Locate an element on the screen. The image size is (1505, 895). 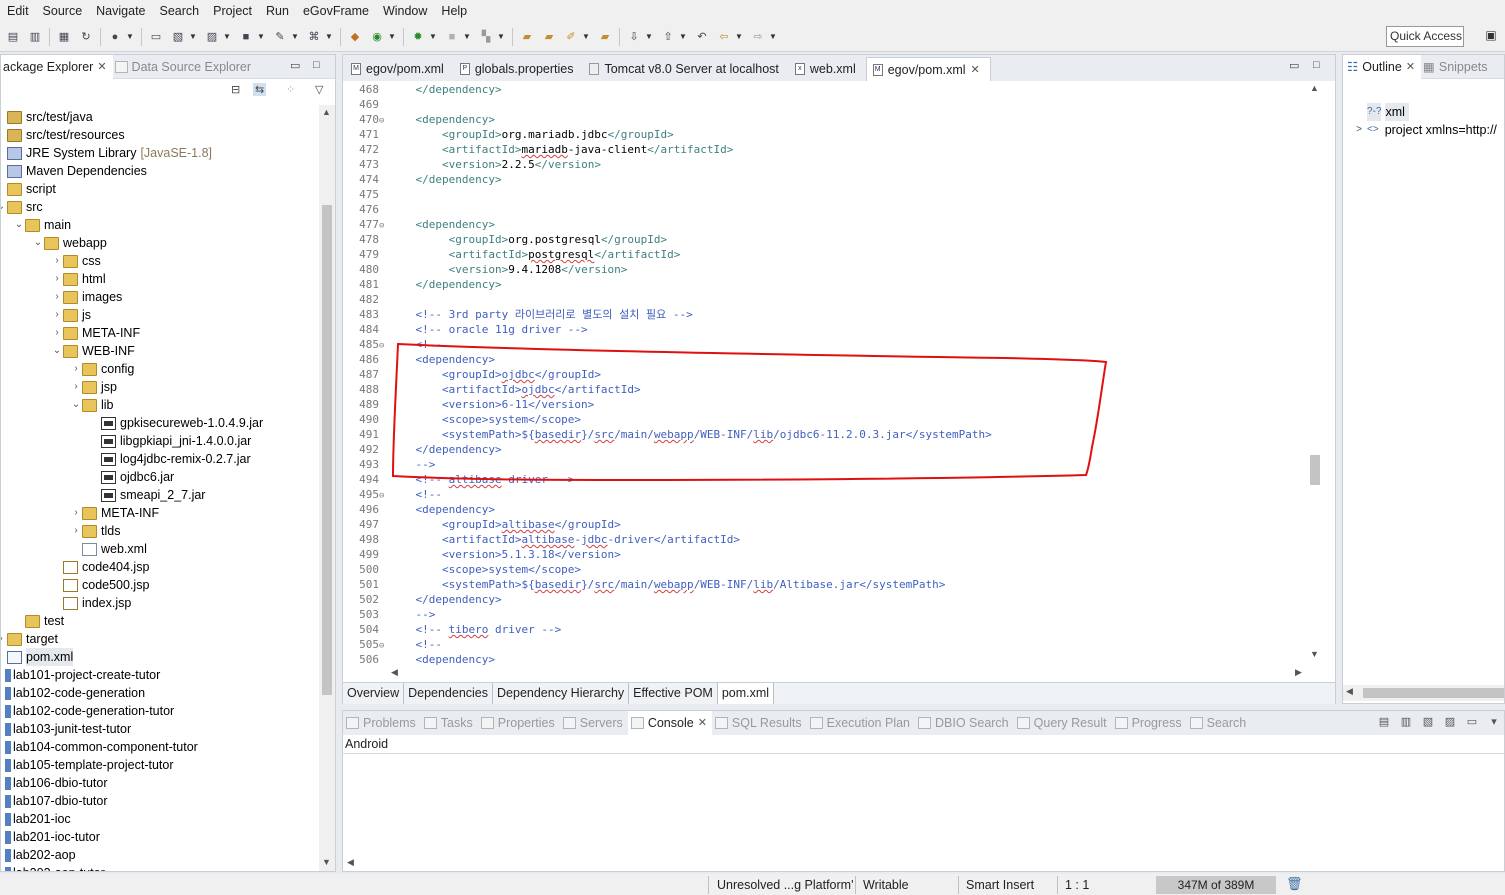
open-folder-icon: ▰ is located at coordinates (527, 37).